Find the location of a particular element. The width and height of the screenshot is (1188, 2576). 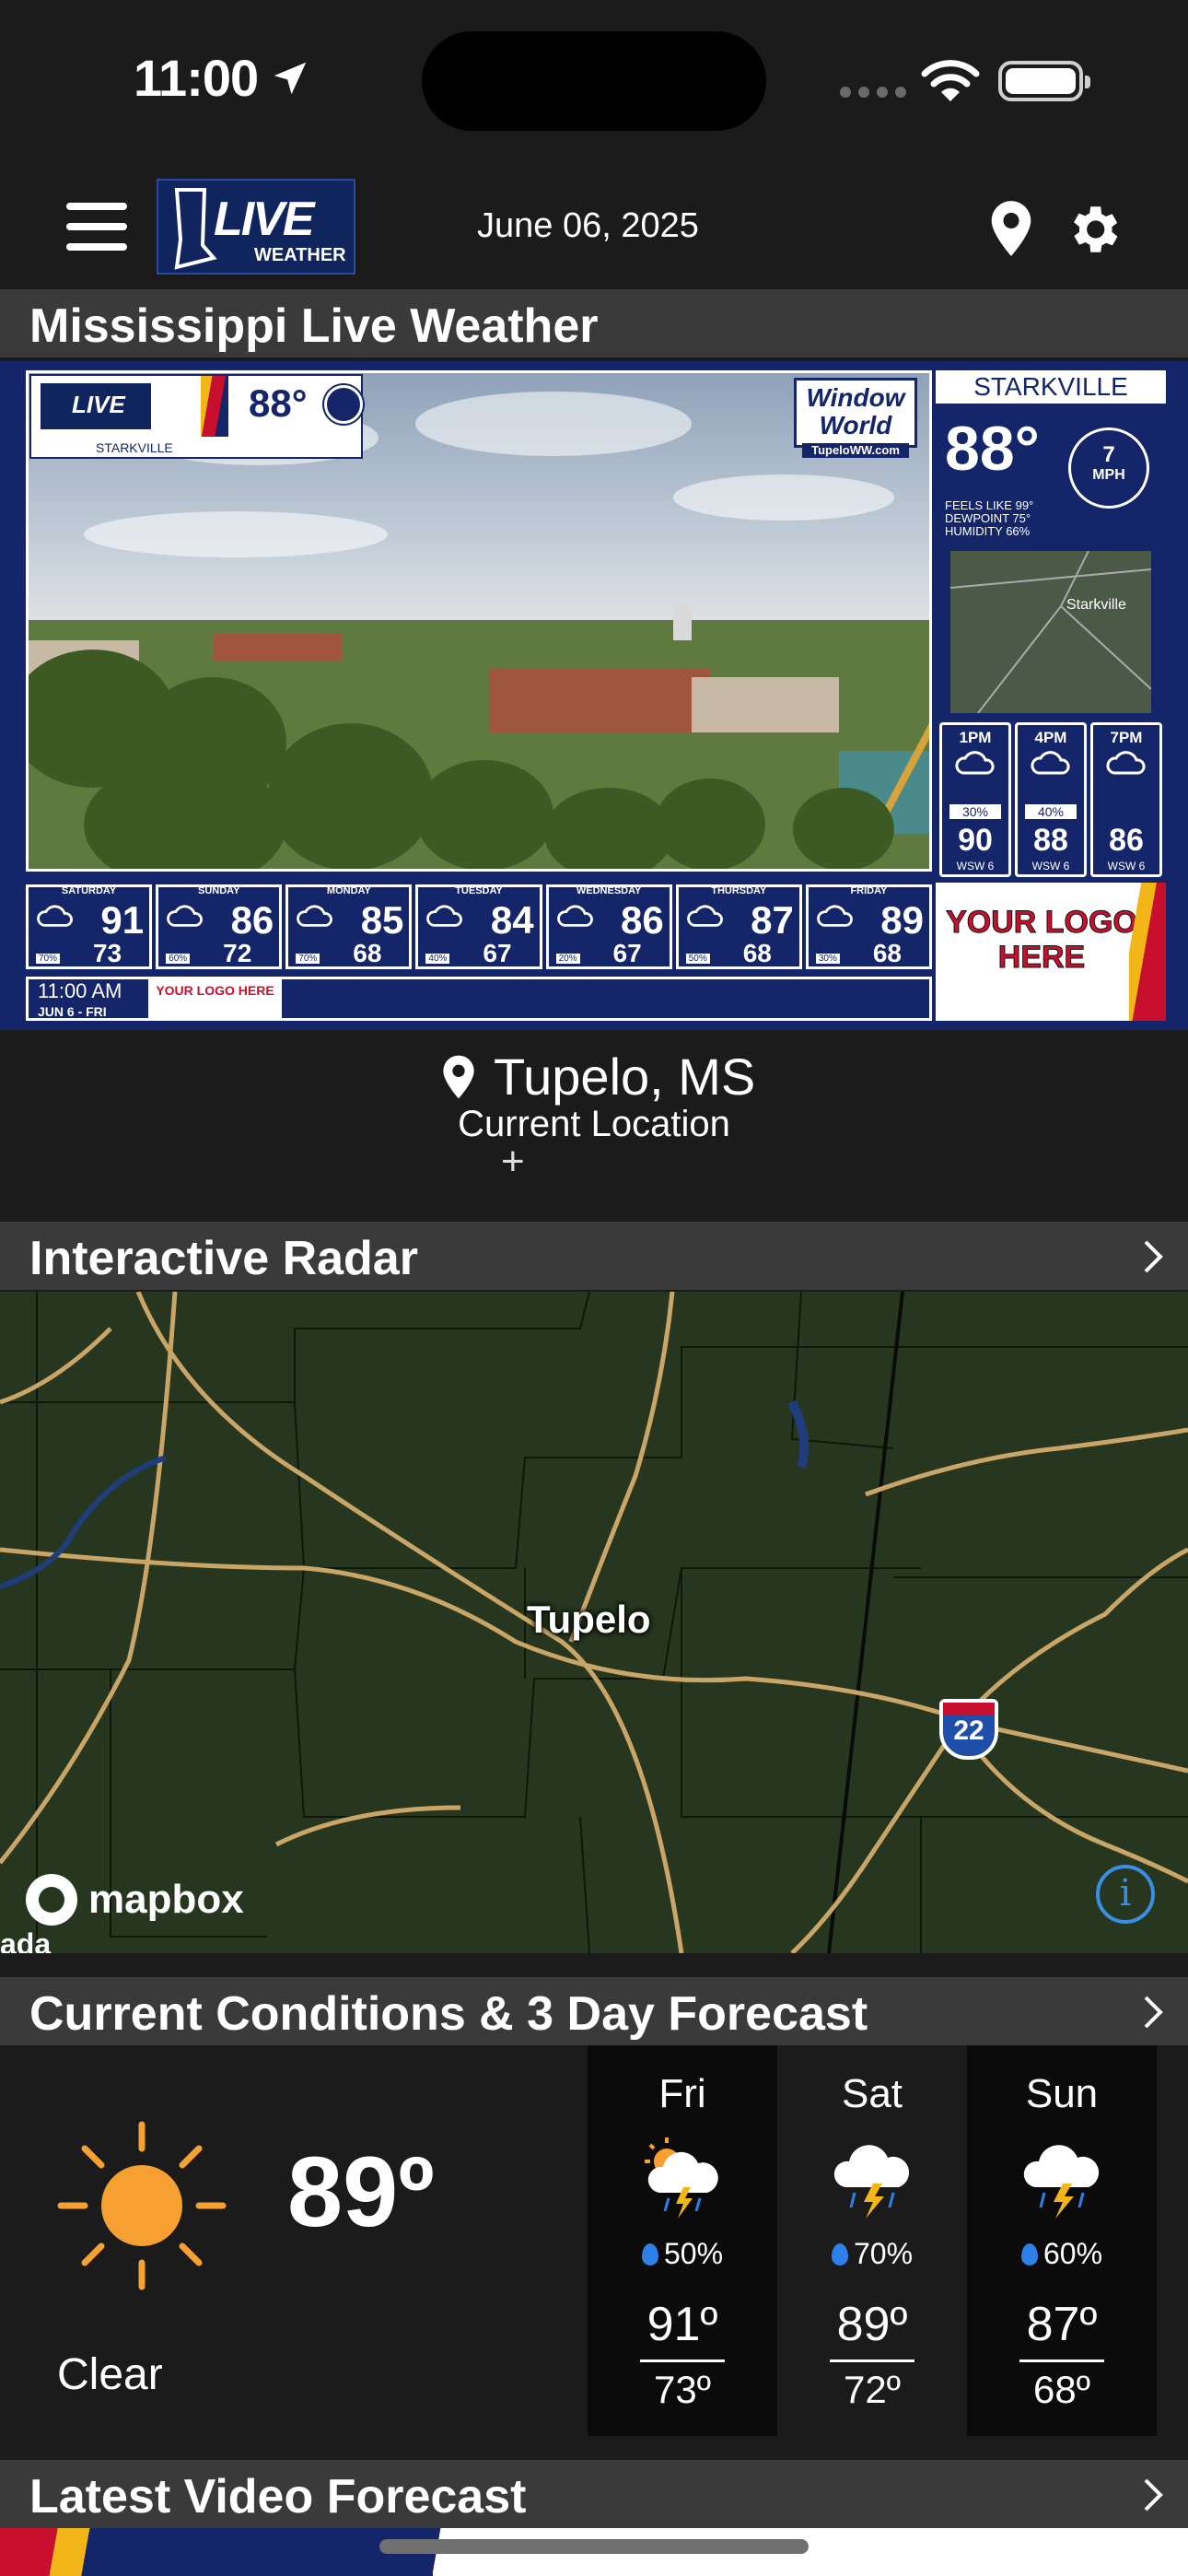

hamburger-menu-icon is located at coordinates (96, 228).